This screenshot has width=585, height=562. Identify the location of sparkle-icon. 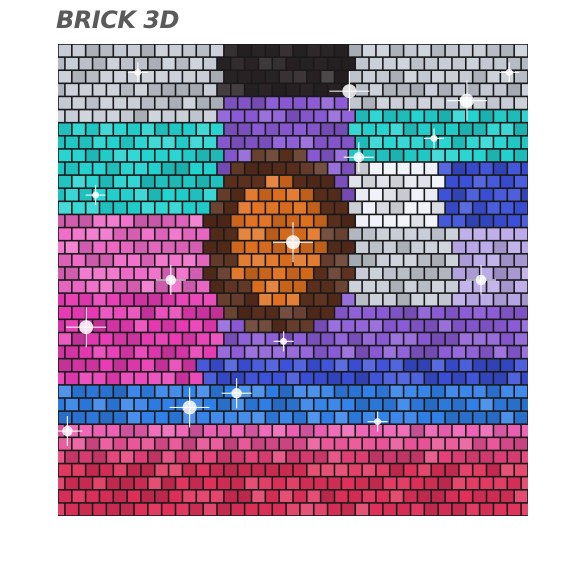
(293, 242).